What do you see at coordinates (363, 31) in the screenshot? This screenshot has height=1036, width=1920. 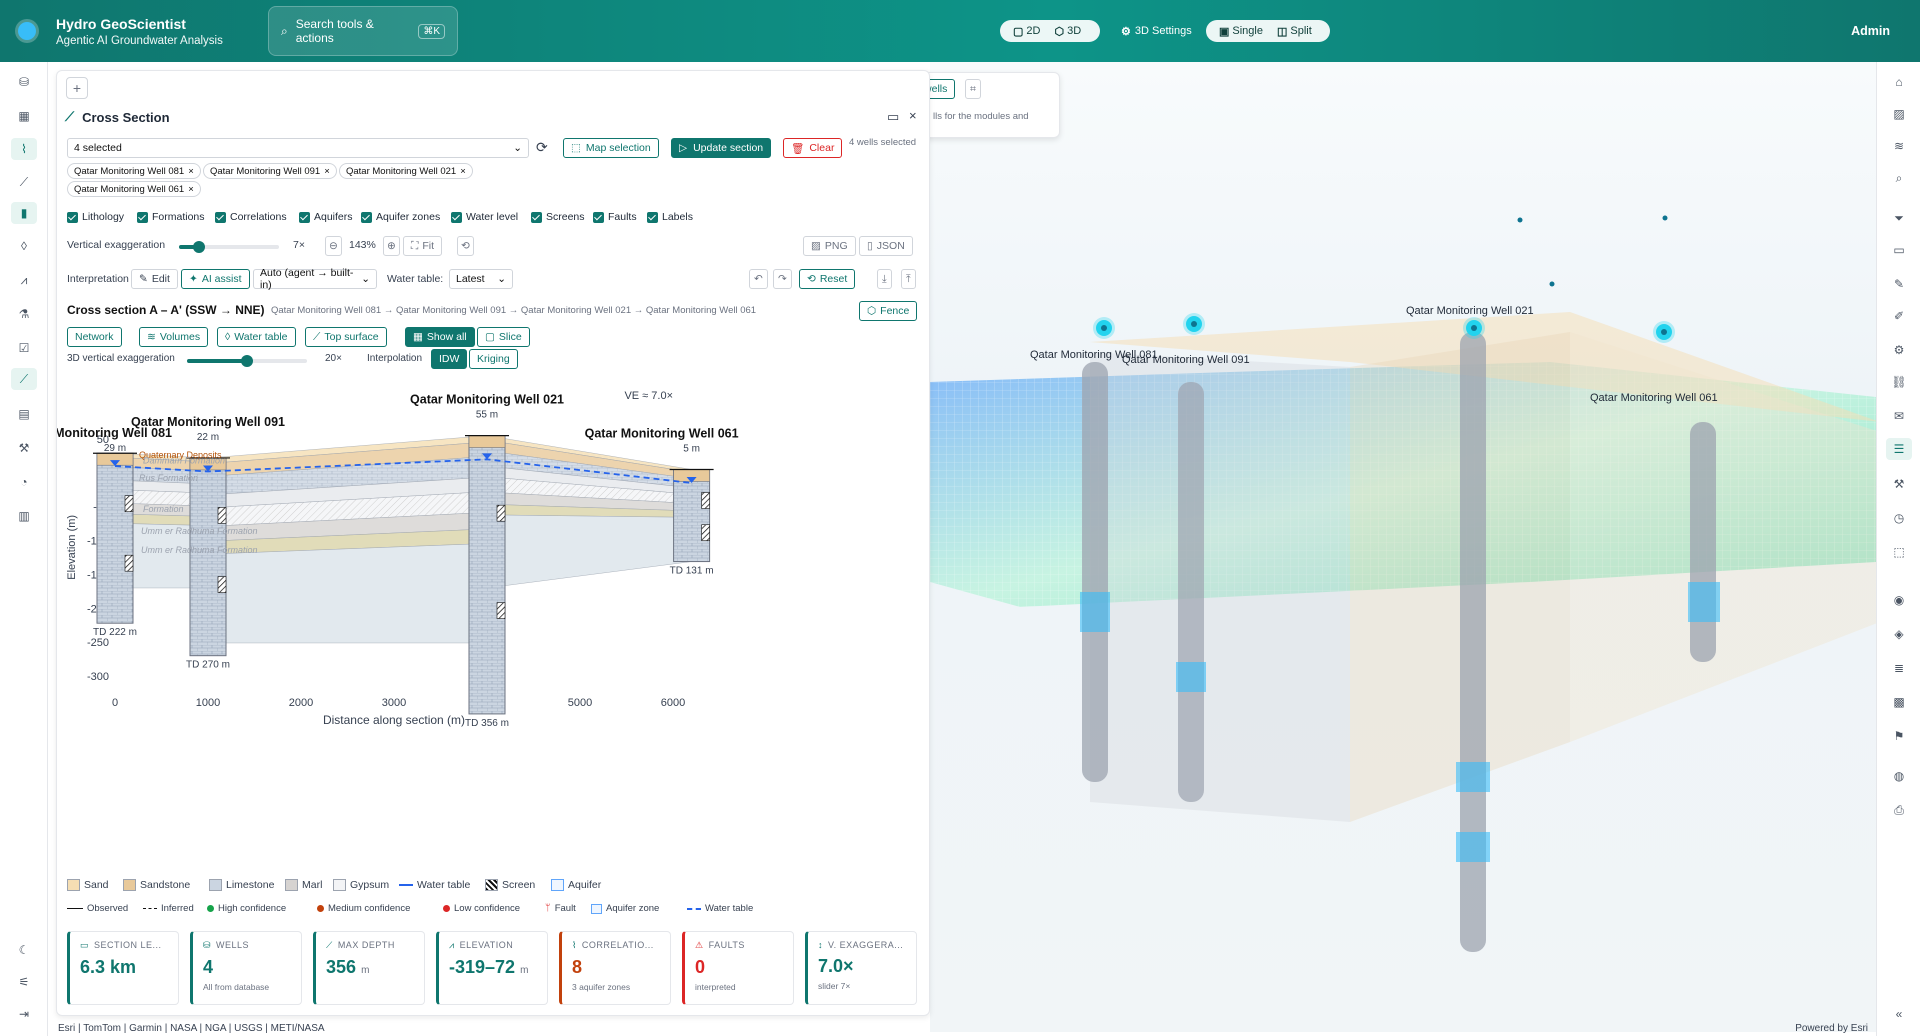 I see `search-button: ⌕ Search tools & actions ⌘K` at bounding box center [363, 31].